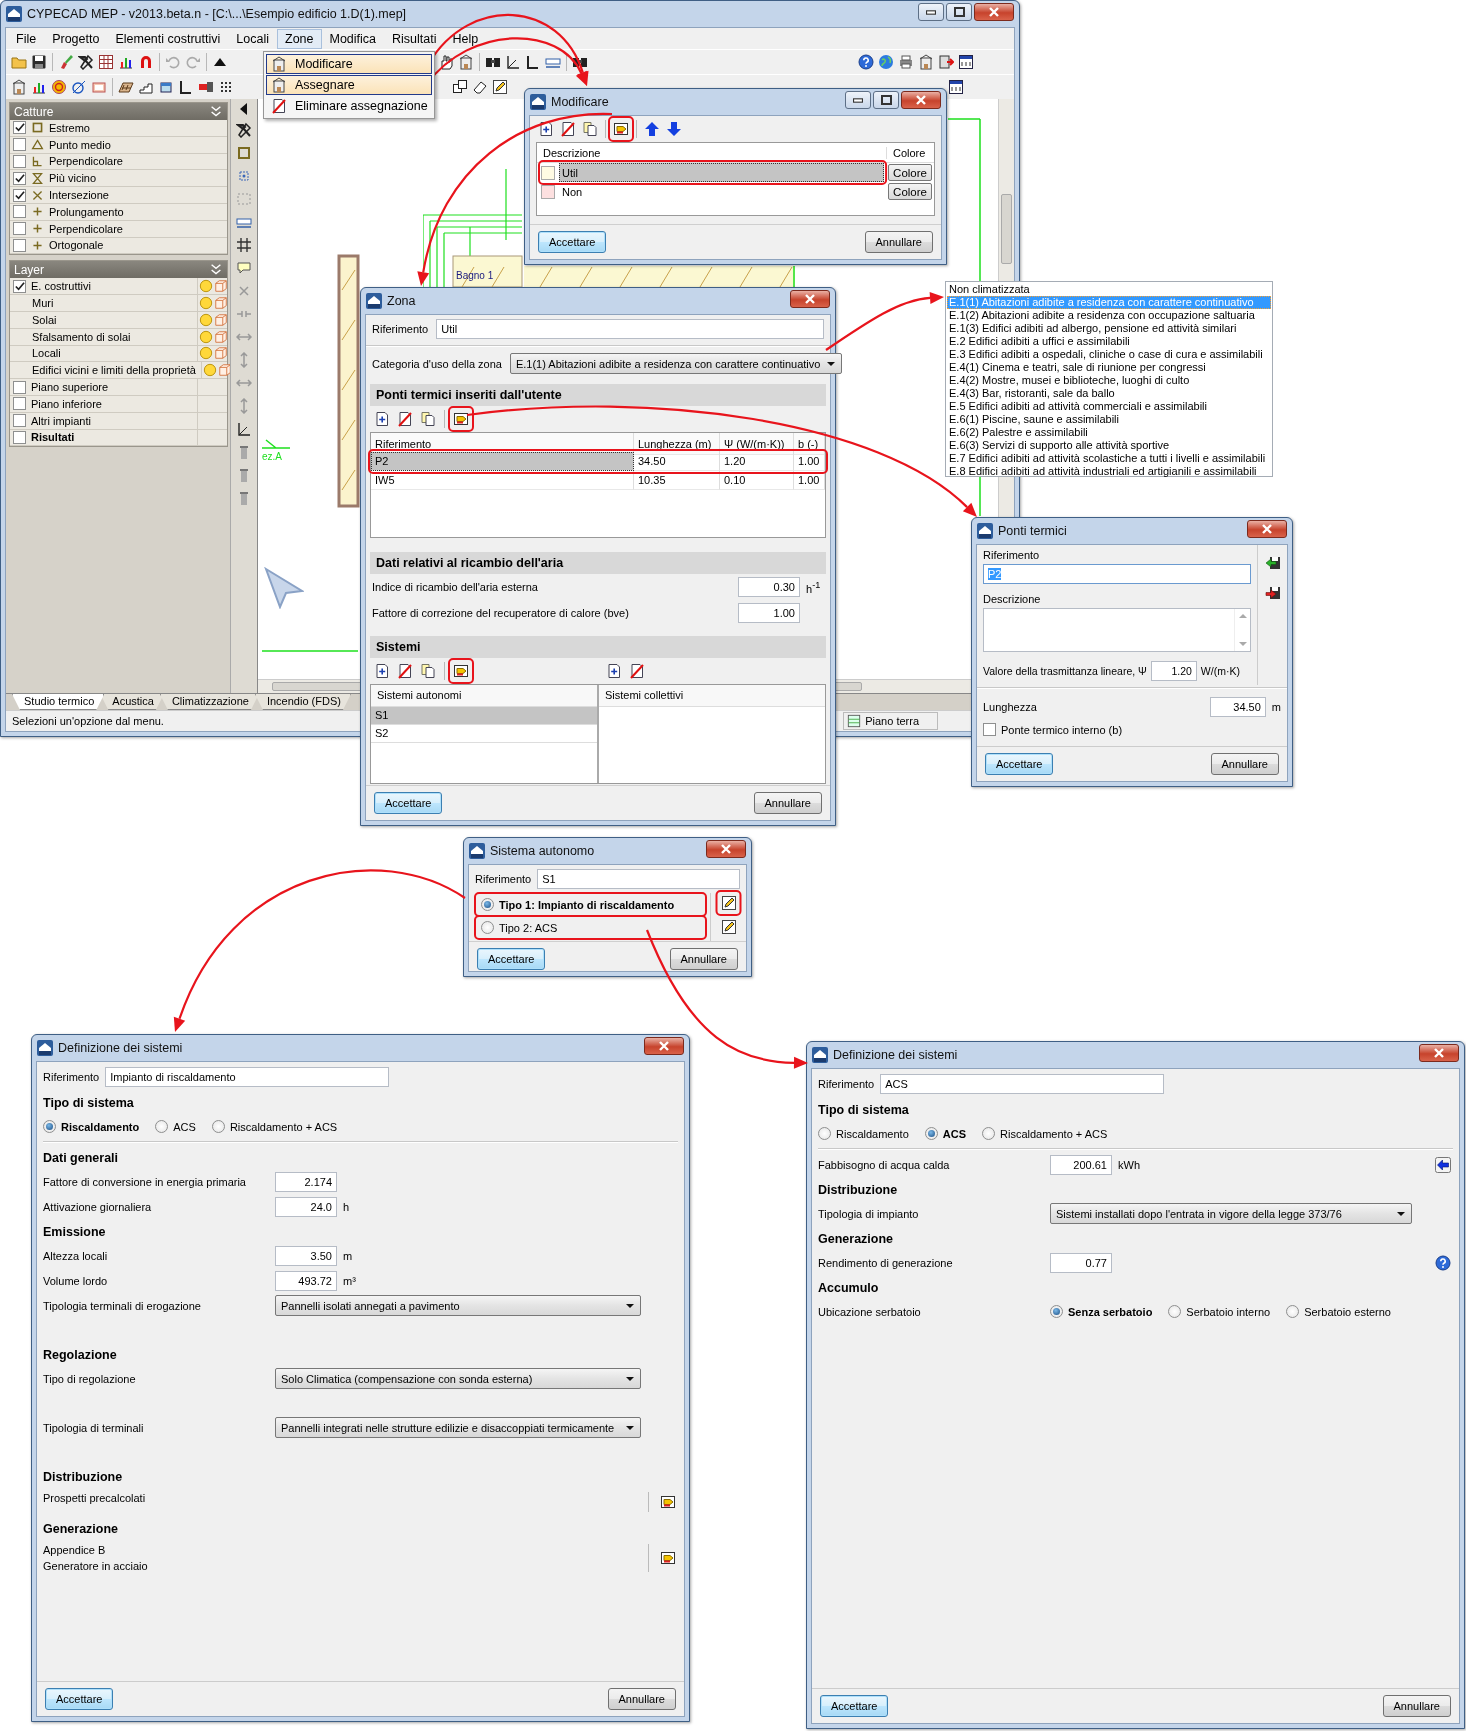  Describe the element at coordinates (598, 647) in the screenshot. I see `section-header: Sistemi` at that location.